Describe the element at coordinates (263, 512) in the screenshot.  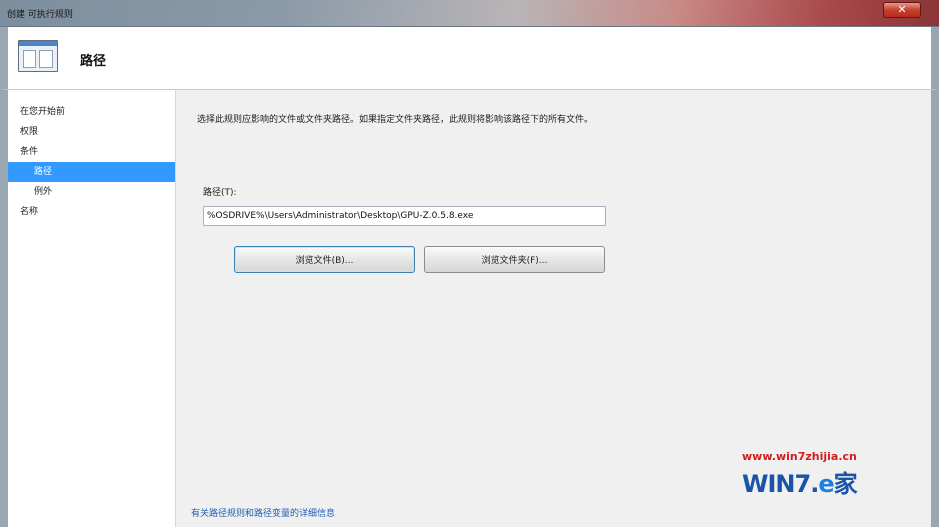
I see `path-rules-help-link: 有关路径规则和路径变量的详细信息` at that location.